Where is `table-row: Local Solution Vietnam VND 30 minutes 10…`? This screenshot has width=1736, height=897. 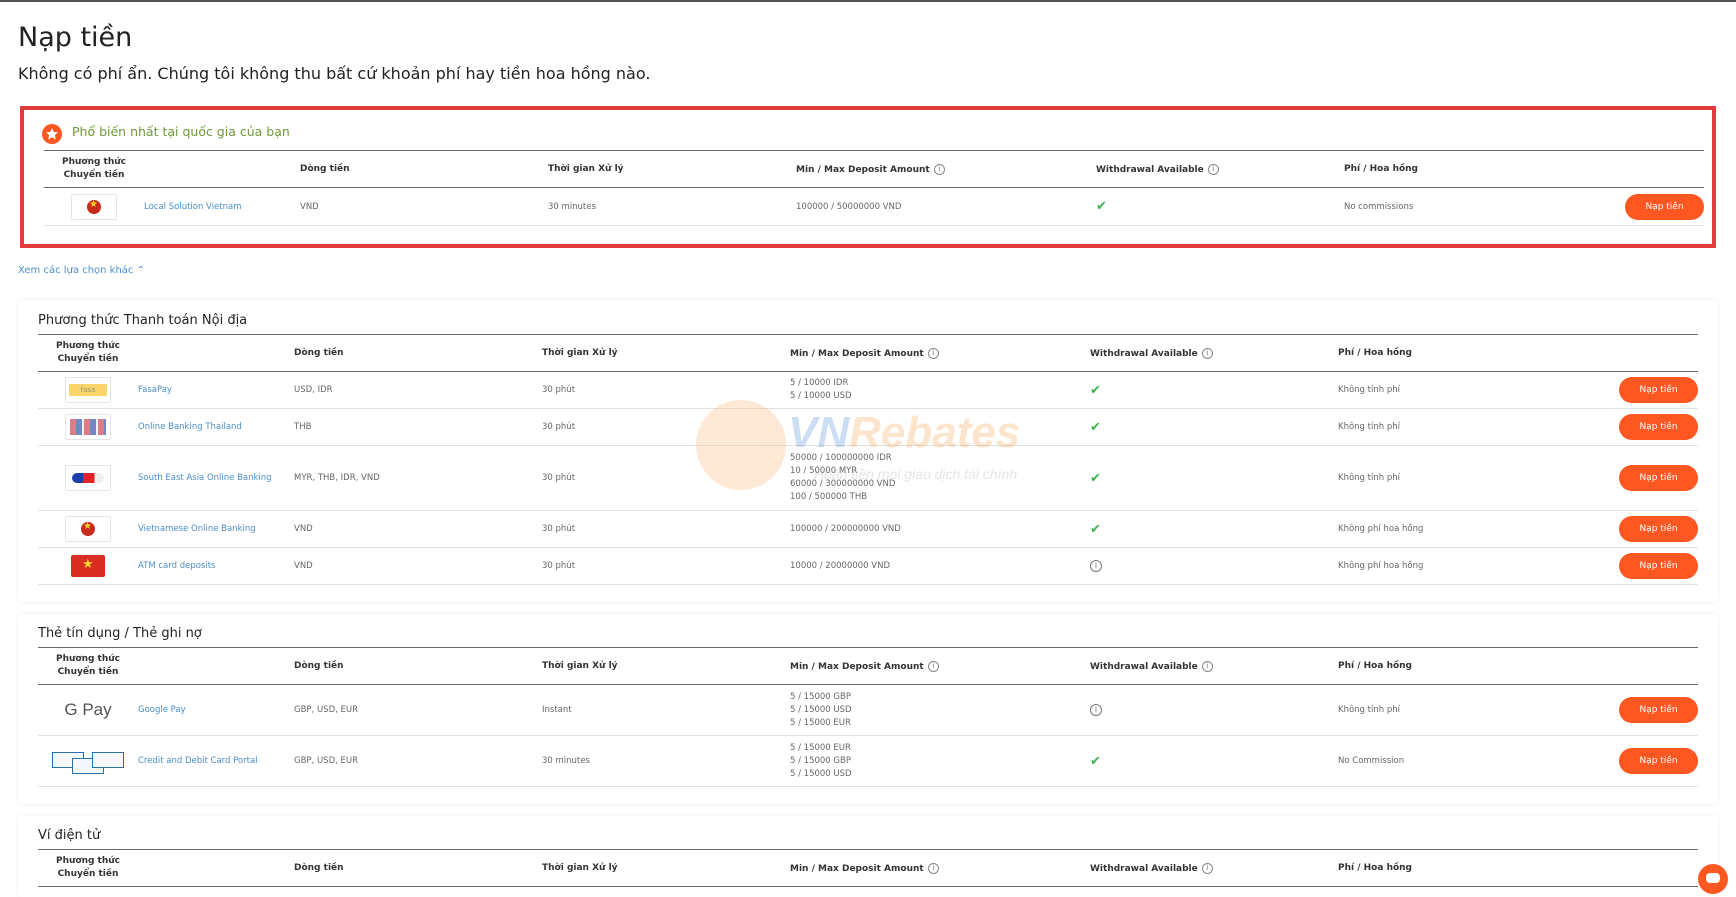 table-row: Local Solution Vietnam VND 30 minutes 10… is located at coordinates (874, 206).